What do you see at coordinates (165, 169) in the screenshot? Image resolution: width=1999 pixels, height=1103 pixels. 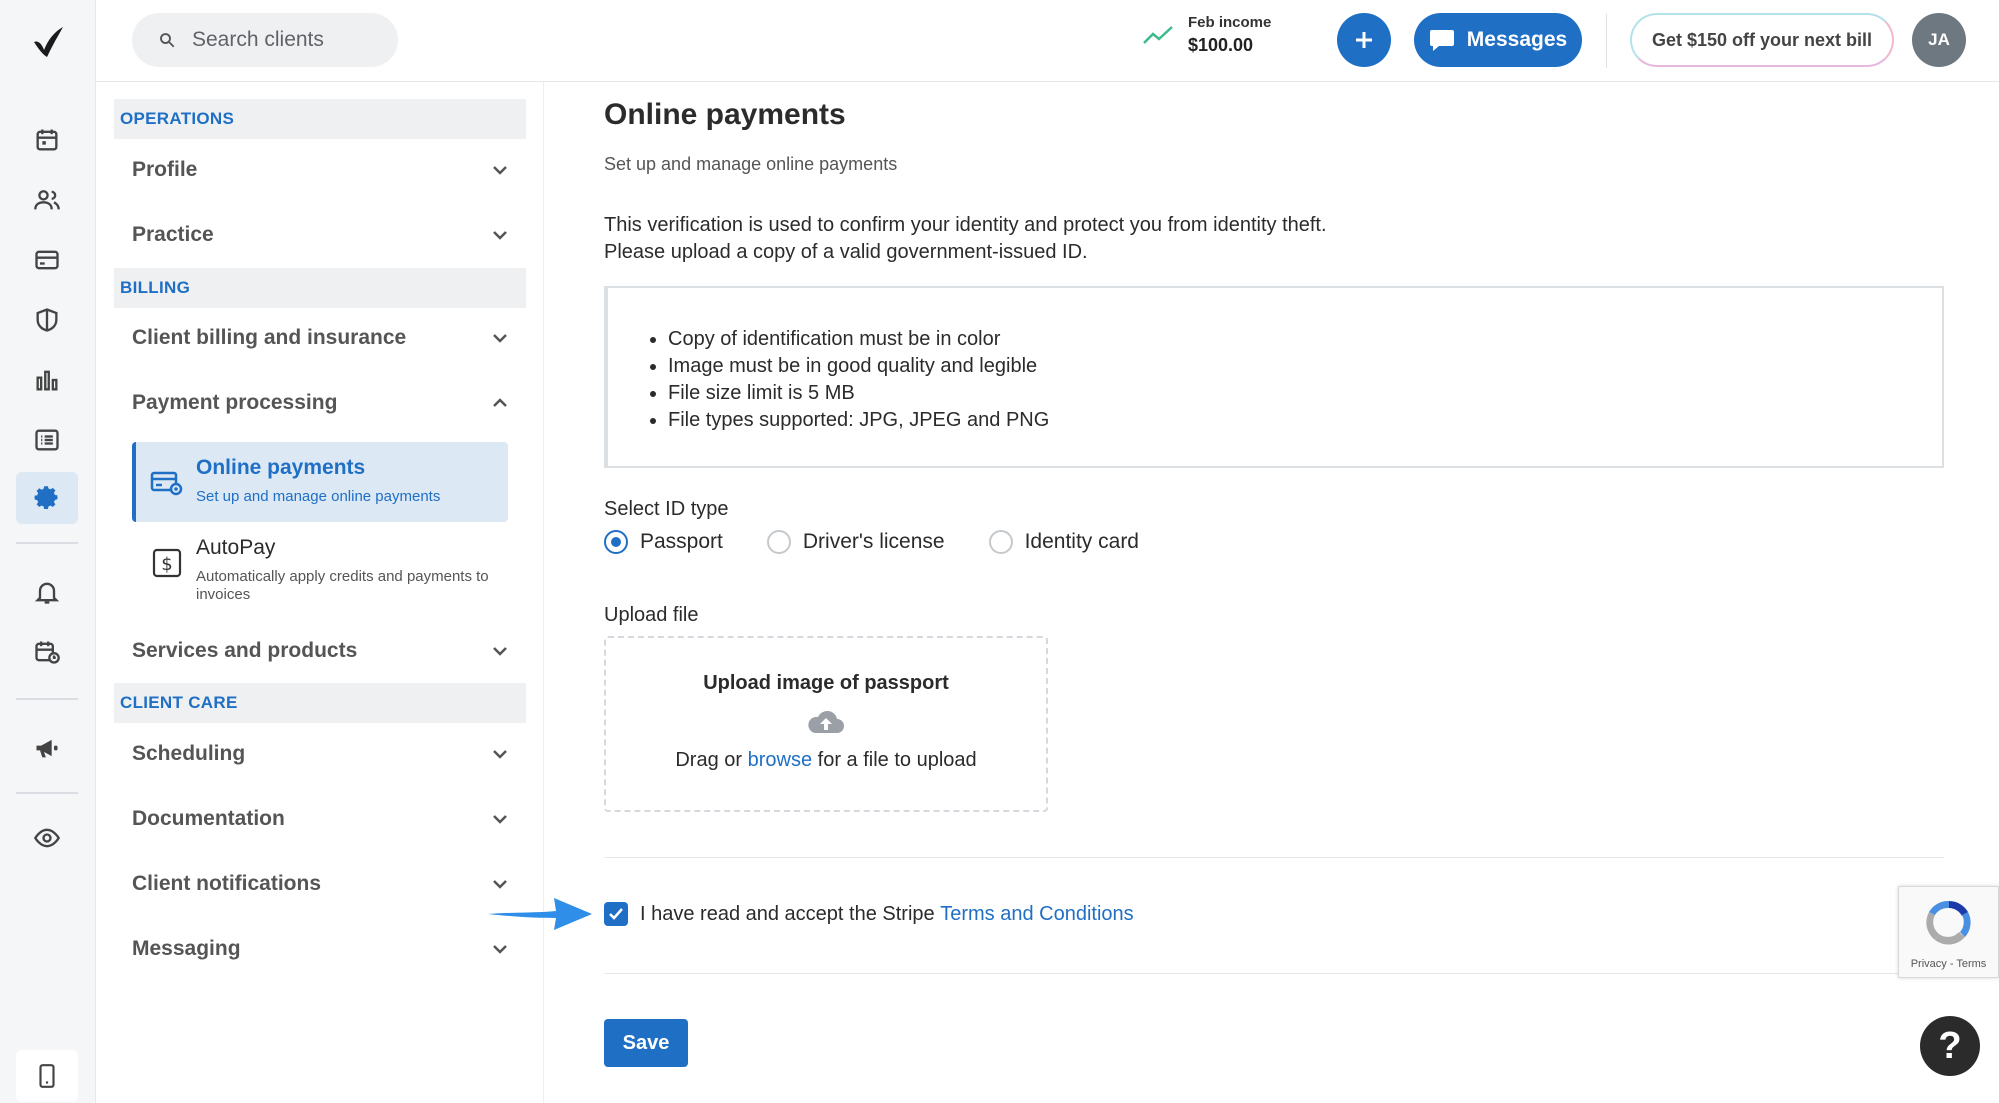 I see `nav-item-label: Profile` at bounding box center [165, 169].